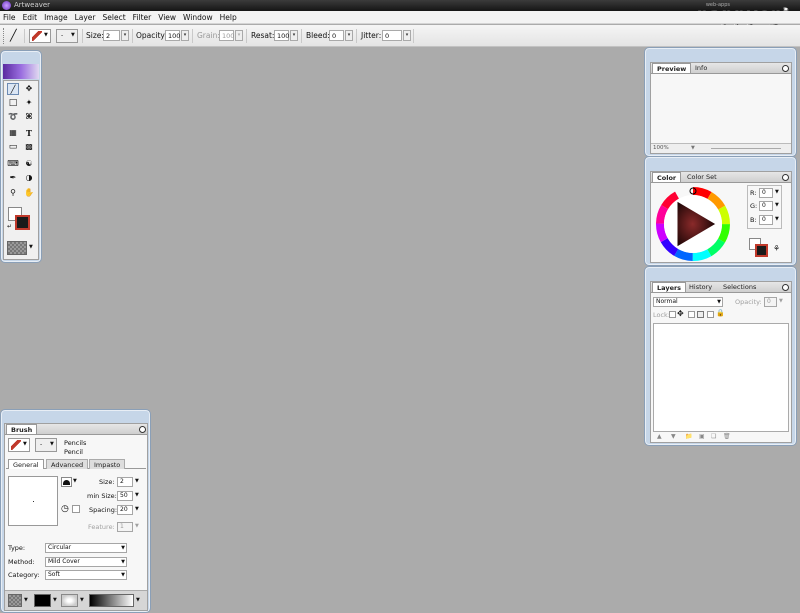 The width and height of the screenshot is (800, 613). What do you see at coordinates (22, 429) in the screenshot?
I see `tab-brush: Brush` at bounding box center [22, 429].